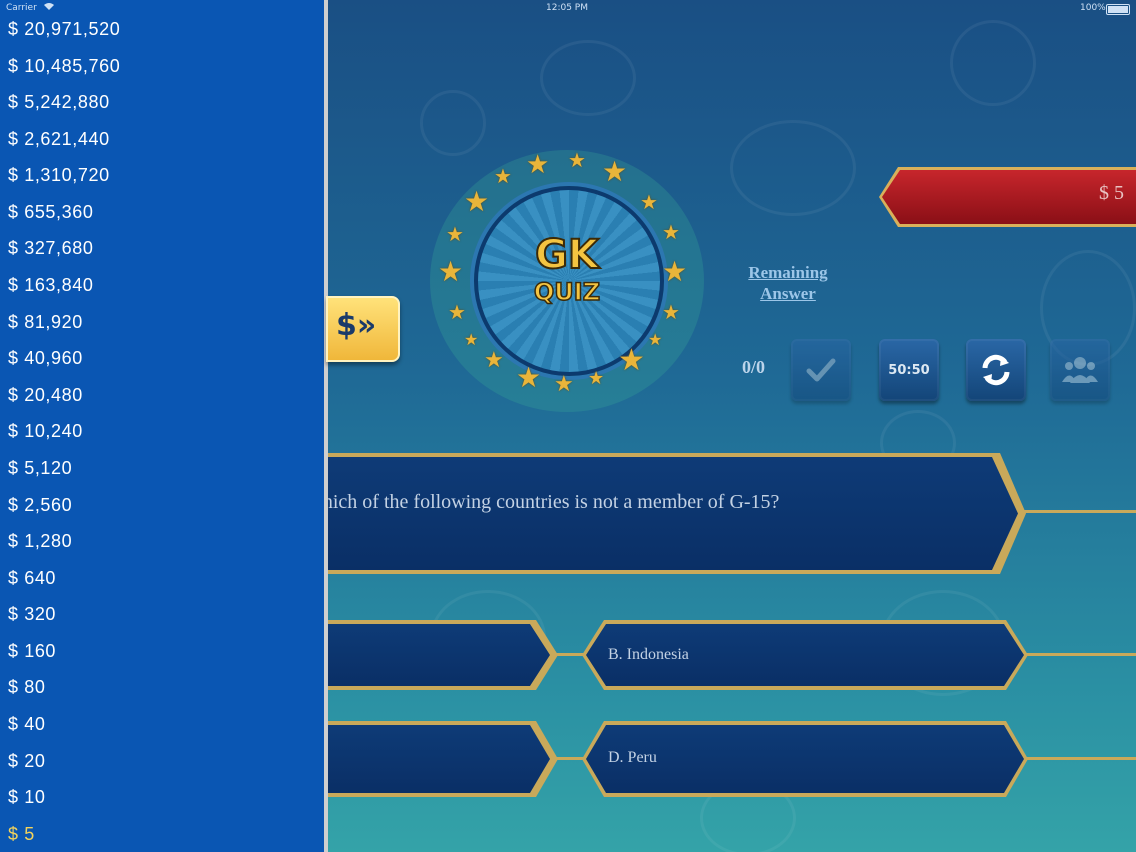 The height and width of the screenshot is (852, 1136). I want to click on swap-question-lifeline-button, so click(996, 370).